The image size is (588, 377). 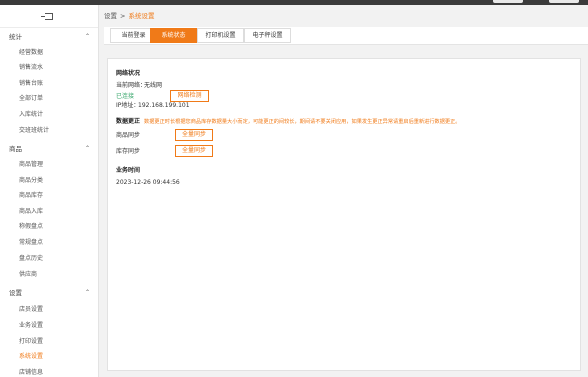 What do you see at coordinates (220, 35) in the screenshot?
I see `tab-printer-settings: 打印机设置` at bounding box center [220, 35].